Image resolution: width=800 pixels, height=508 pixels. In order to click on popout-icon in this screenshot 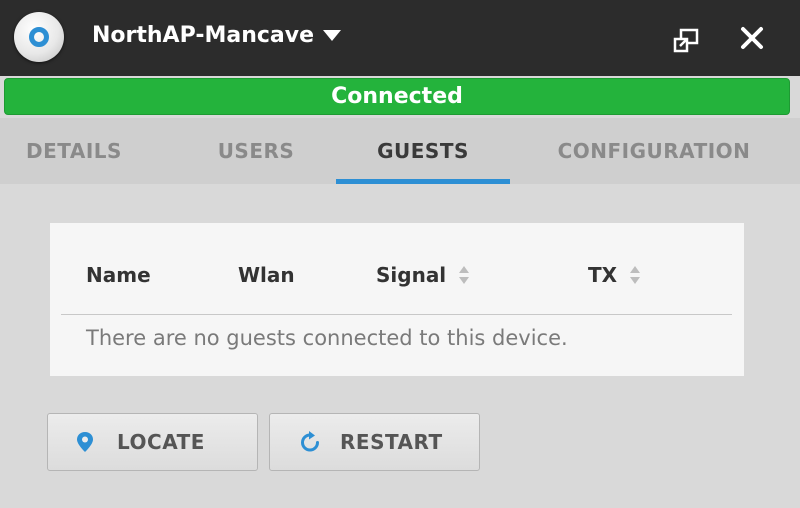, I will do `click(686, 41)`.